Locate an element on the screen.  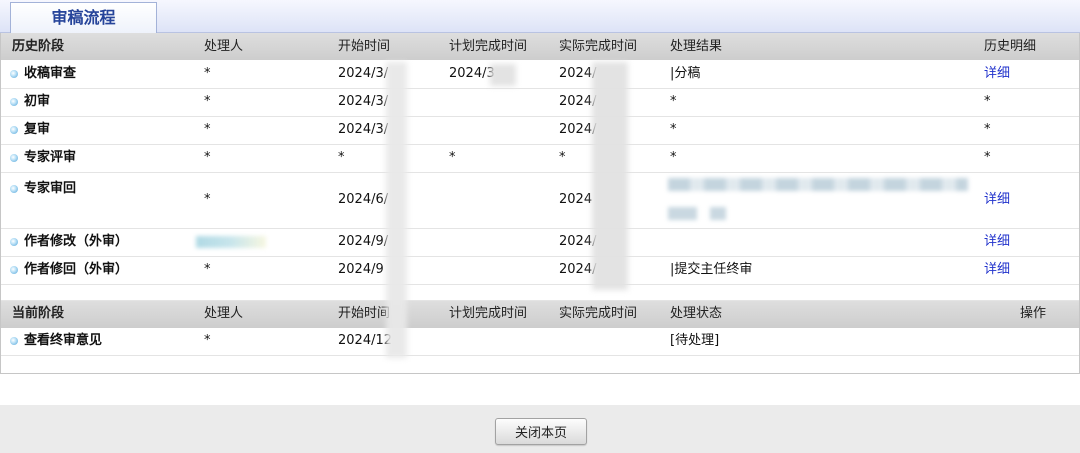
stage-cell: 查看终审意见 is located at coordinates (101, 341).